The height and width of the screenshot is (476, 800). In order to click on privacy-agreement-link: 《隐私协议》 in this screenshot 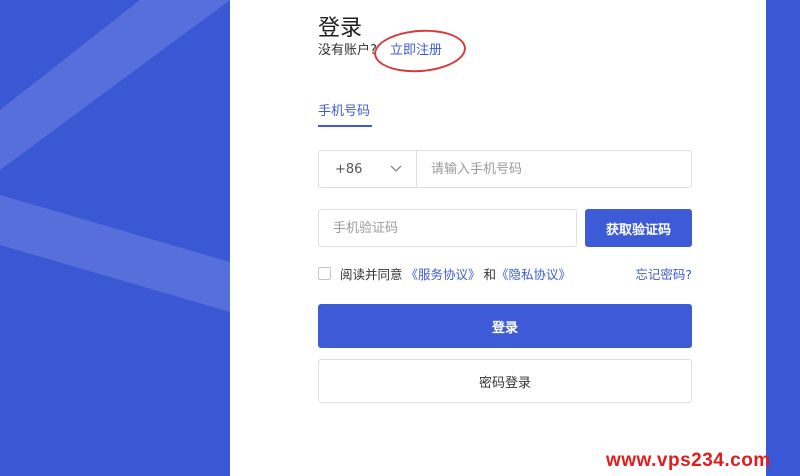, I will do `click(533, 273)`.